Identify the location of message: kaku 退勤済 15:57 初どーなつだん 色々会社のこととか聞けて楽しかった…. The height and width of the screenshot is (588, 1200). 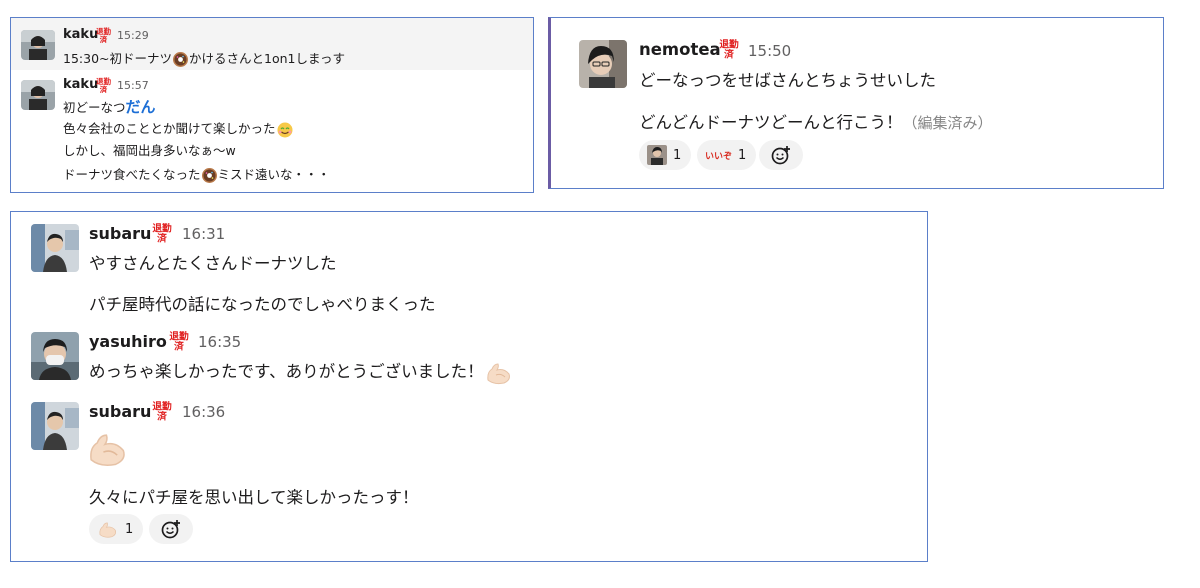
(272, 131).